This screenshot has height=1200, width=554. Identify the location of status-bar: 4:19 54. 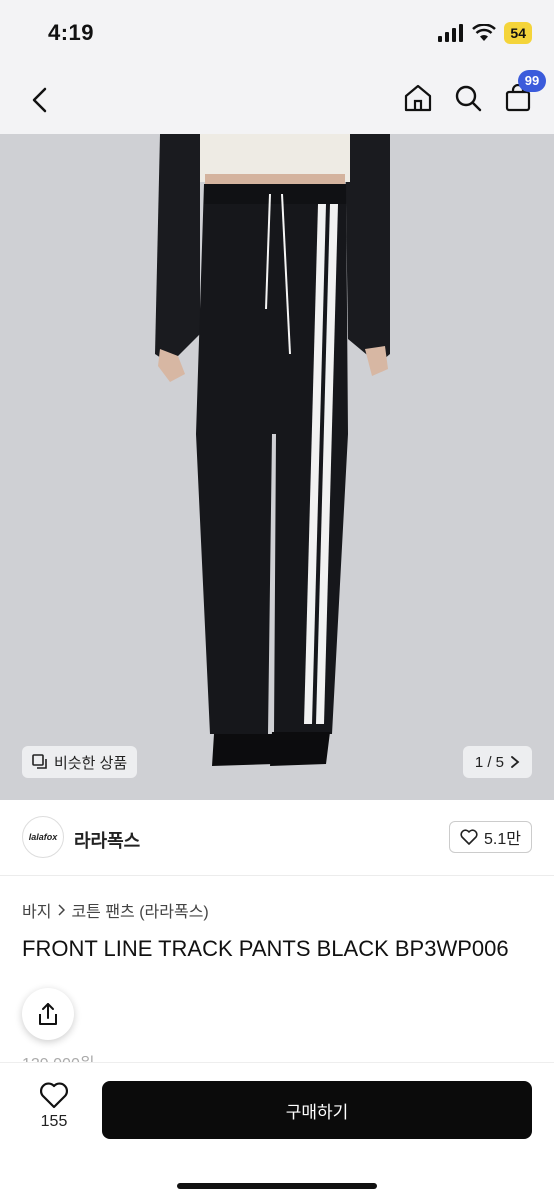
(277, 33).